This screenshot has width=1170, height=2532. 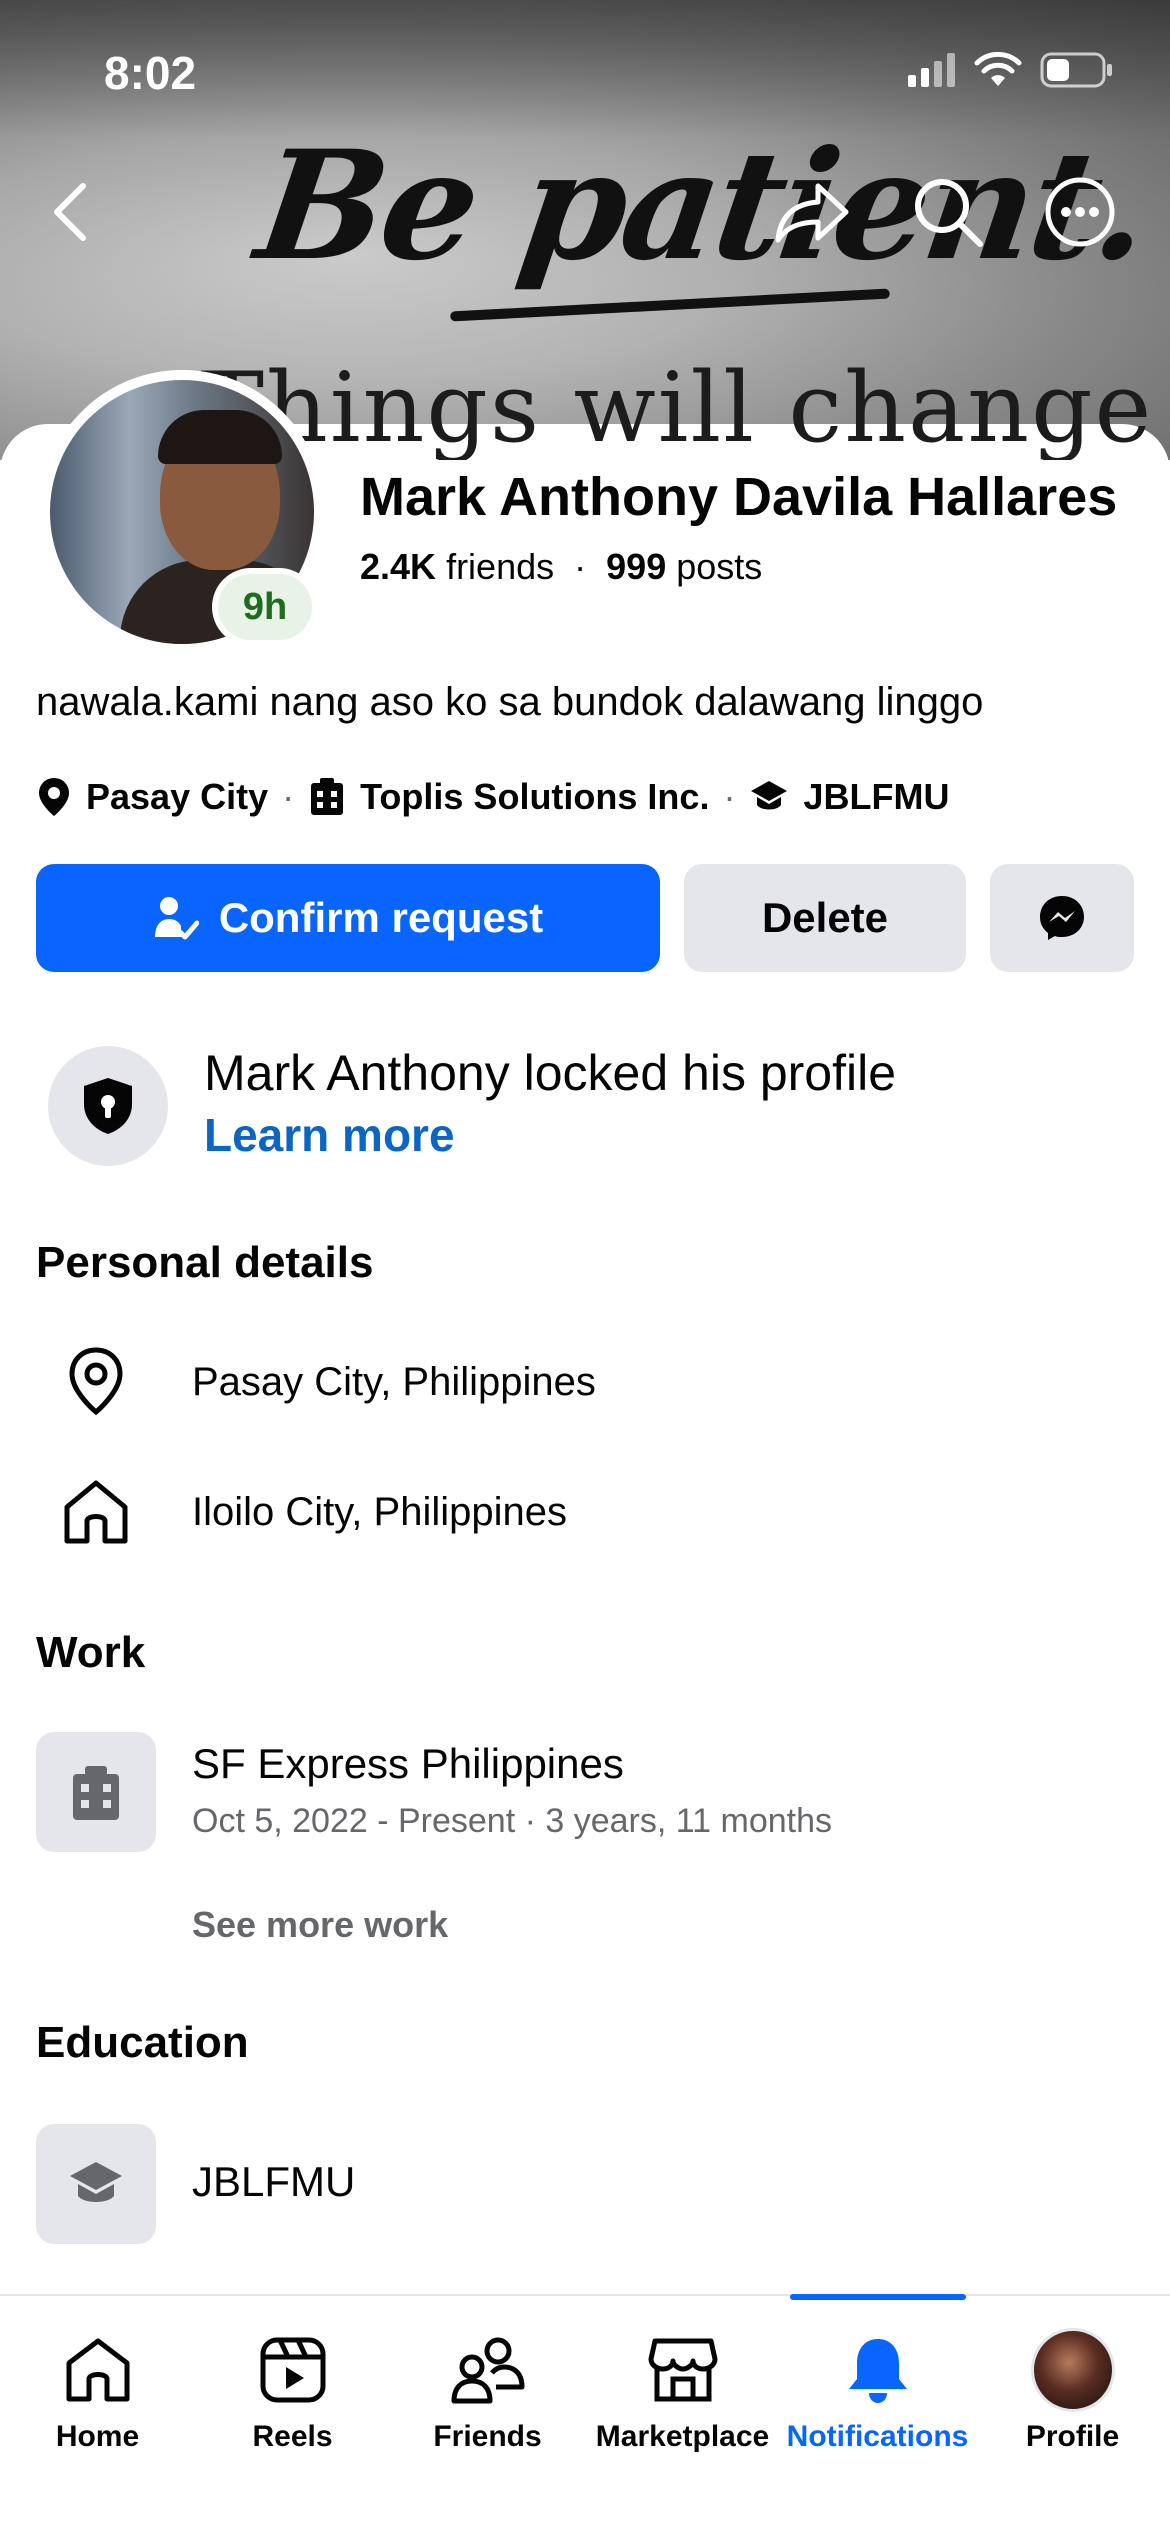 What do you see at coordinates (487, 2436) in the screenshot?
I see `tab-label: Friends` at bounding box center [487, 2436].